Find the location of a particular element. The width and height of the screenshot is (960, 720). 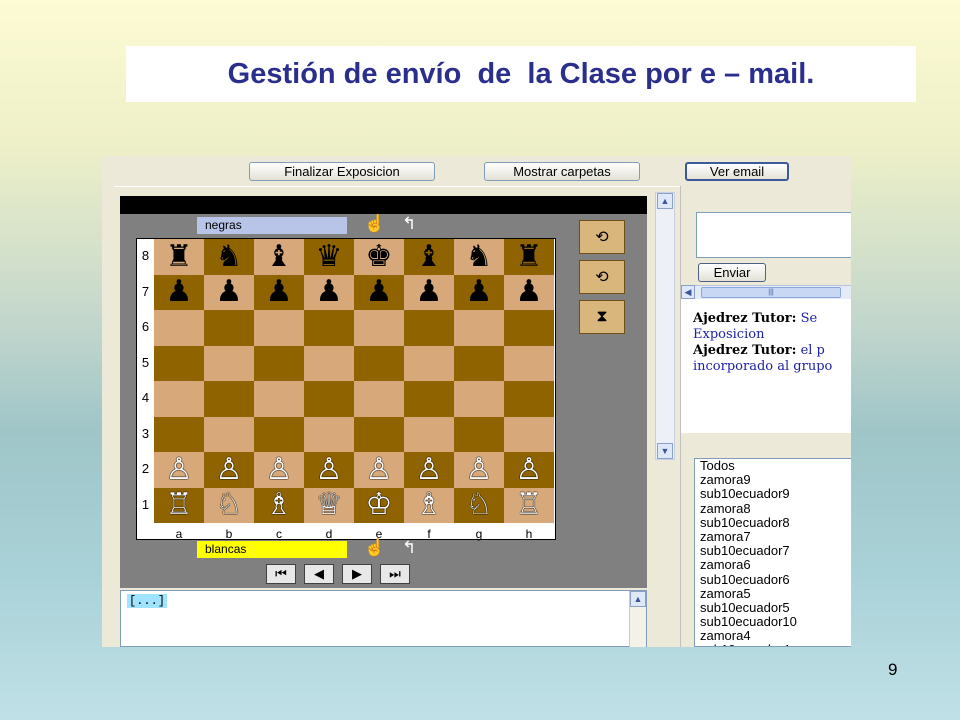

user-list-item: sub10ecuador9 is located at coordinates (773, 494).